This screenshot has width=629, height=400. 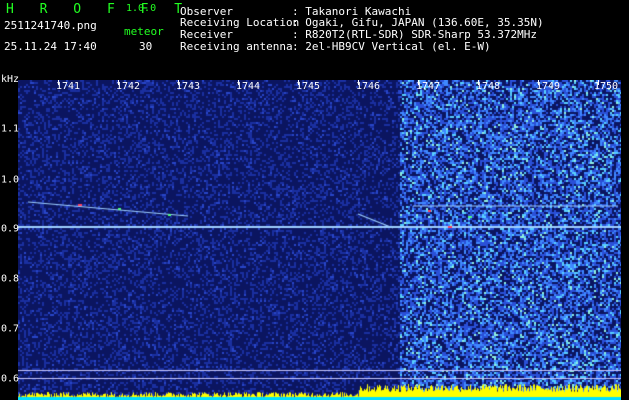 What do you see at coordinates (10, 79) in the screenshot?
I see `y-axis-unit: kHz` at bounding box center [10, 79].